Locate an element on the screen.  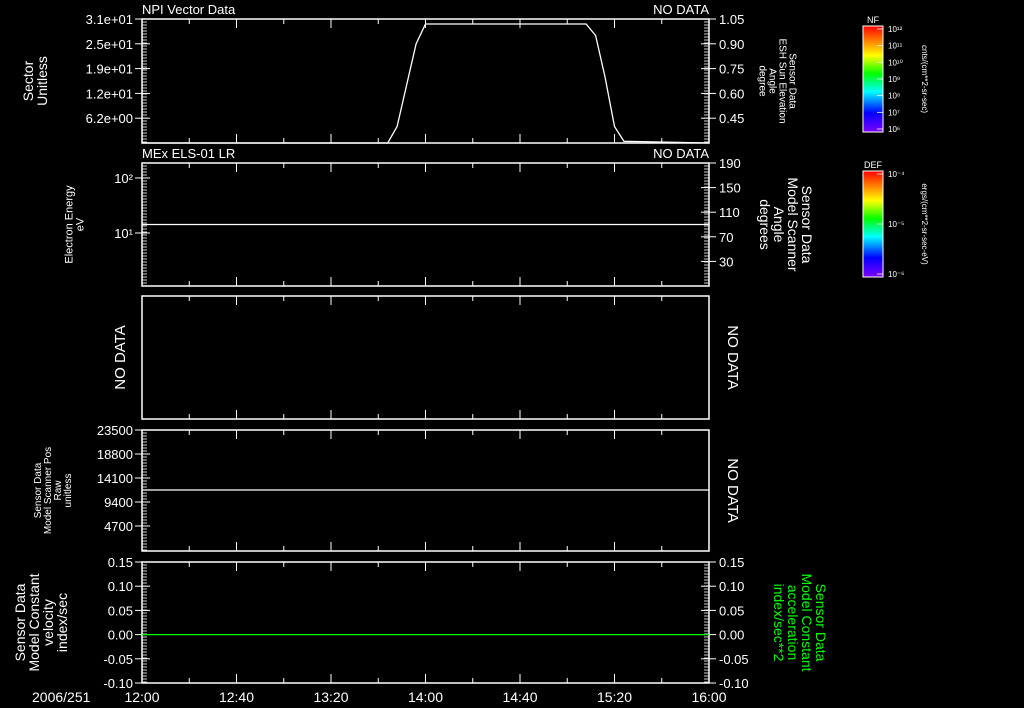
x-tick-label: 14:00 is located at coordinates (425, 697).